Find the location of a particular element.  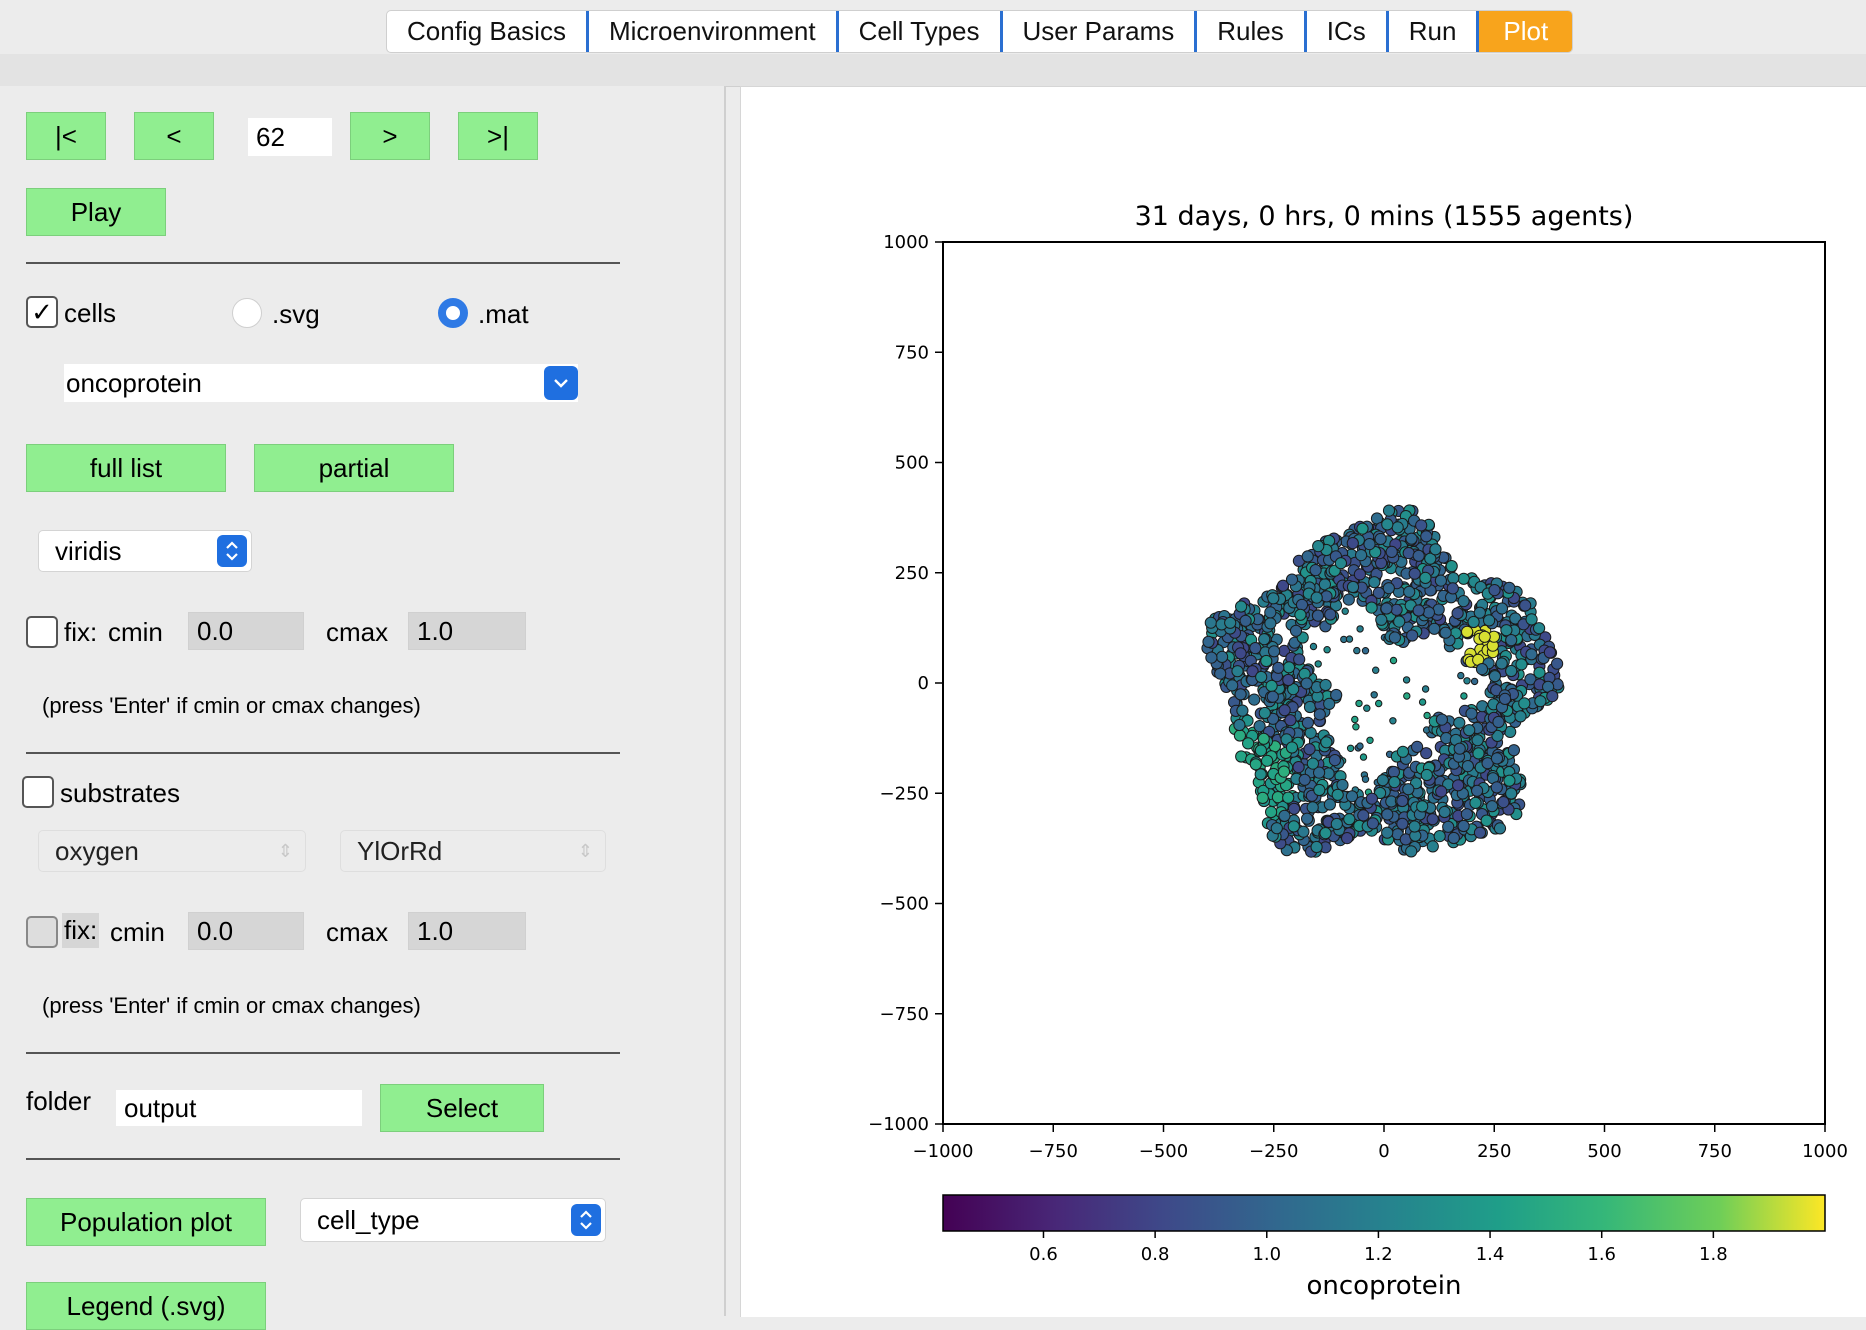

legend-svg-button: Legend (.svg) is located at coordinates (146, 1306).